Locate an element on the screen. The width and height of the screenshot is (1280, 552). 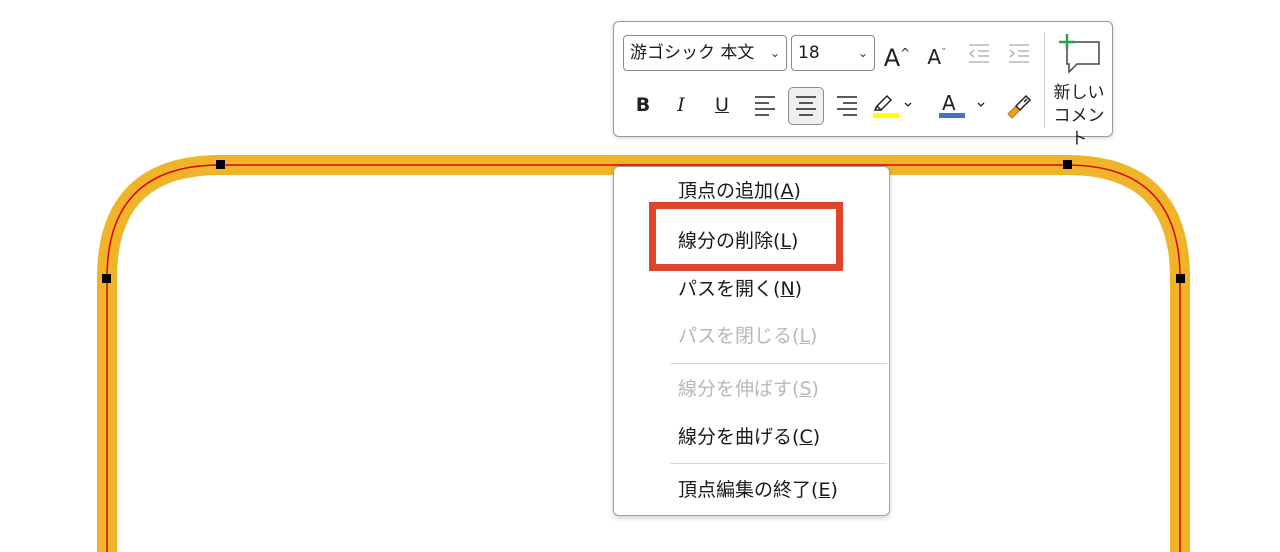
highlighter-icon is located at coordinates (892, 106).